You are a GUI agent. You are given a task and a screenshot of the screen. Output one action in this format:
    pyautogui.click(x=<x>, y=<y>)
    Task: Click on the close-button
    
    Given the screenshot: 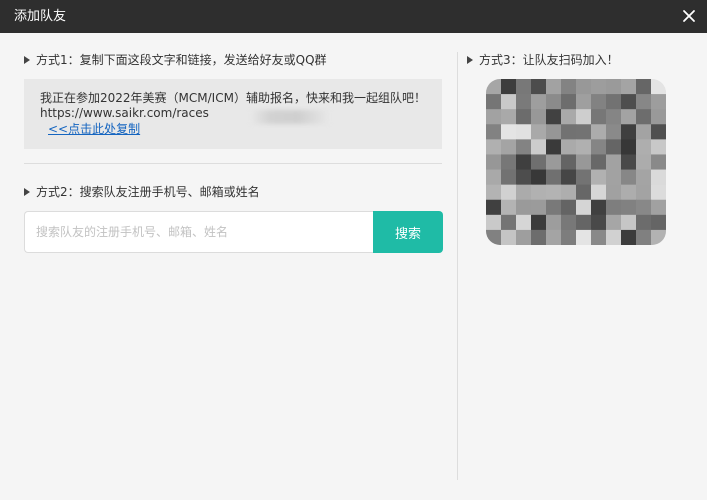 What is the action you would take?
    pyautogui.click(x=689, y=16)
    